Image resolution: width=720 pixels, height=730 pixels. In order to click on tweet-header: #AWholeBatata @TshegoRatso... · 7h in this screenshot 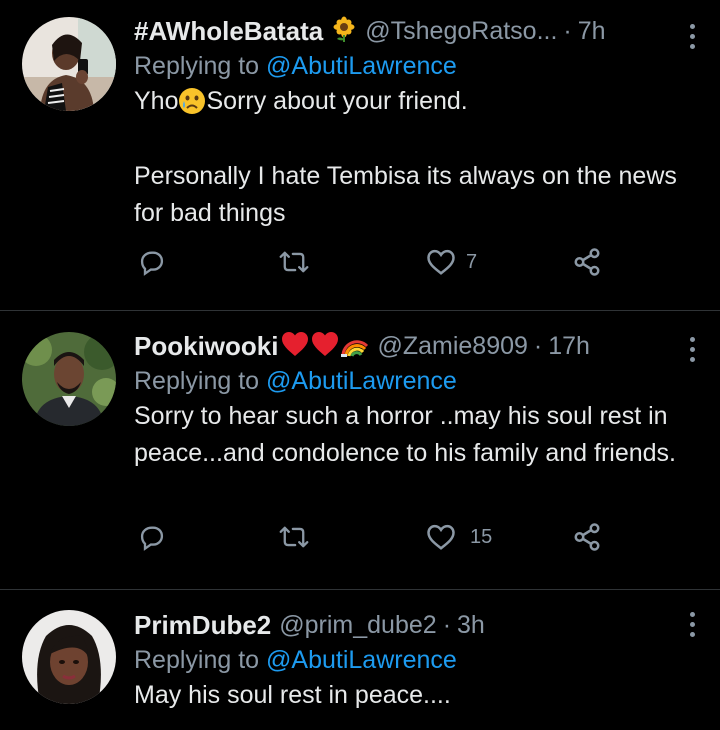, I will do `click(420, 31)`.